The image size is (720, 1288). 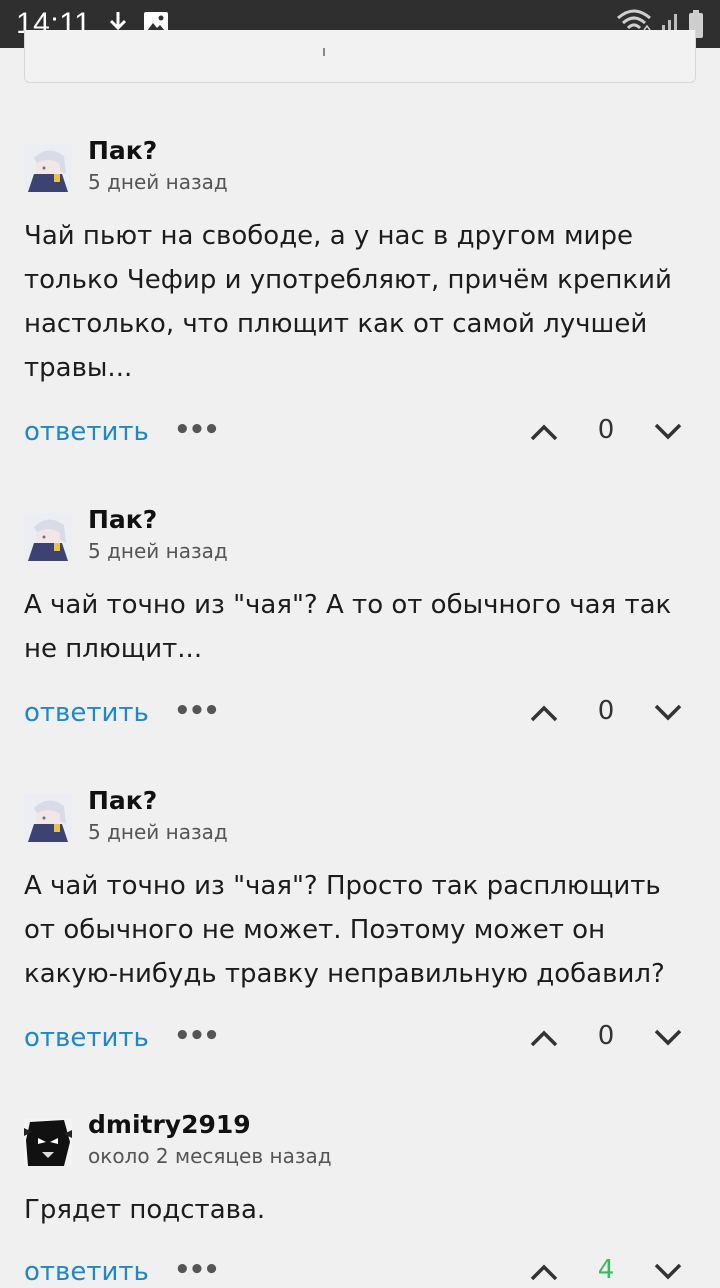 What do you see at coordinates (169, 1125) in the screenshot?
I see `comment-author: dmitry2919` at bounding box center [169, 1125].